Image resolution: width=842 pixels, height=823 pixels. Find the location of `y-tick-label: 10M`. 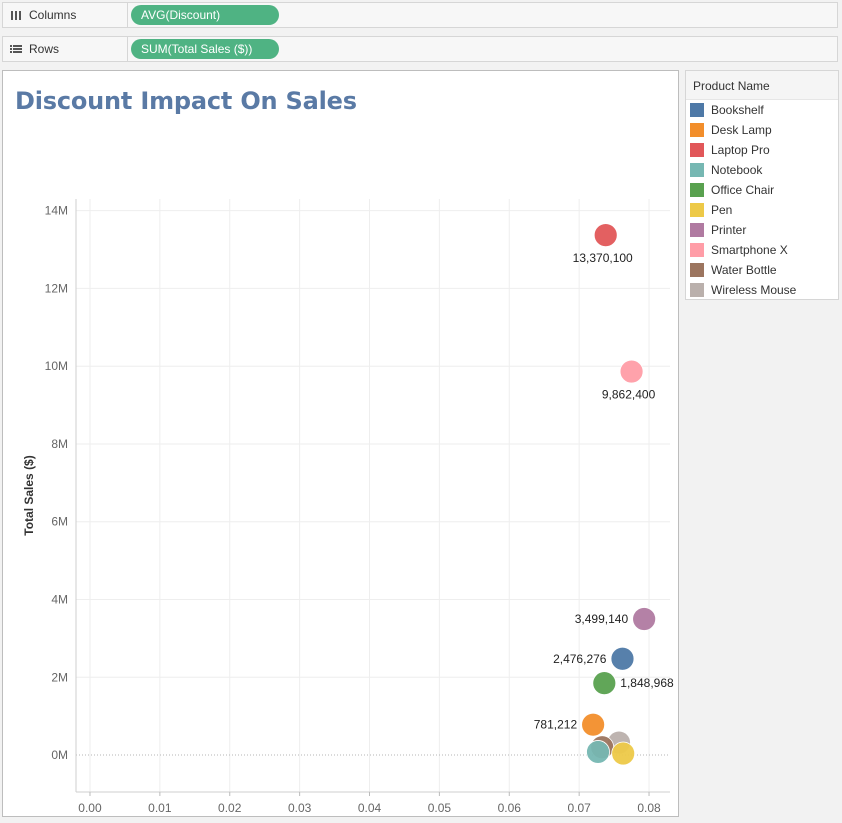

y-tick-label: 10M is located at coordinates (56, 366).